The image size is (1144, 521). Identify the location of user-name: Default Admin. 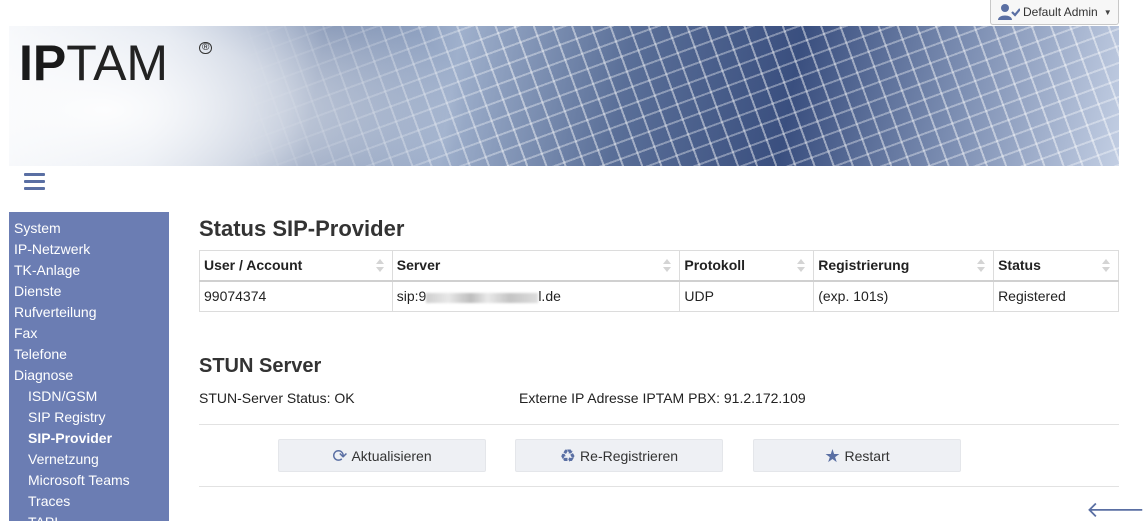
(1060, 12).